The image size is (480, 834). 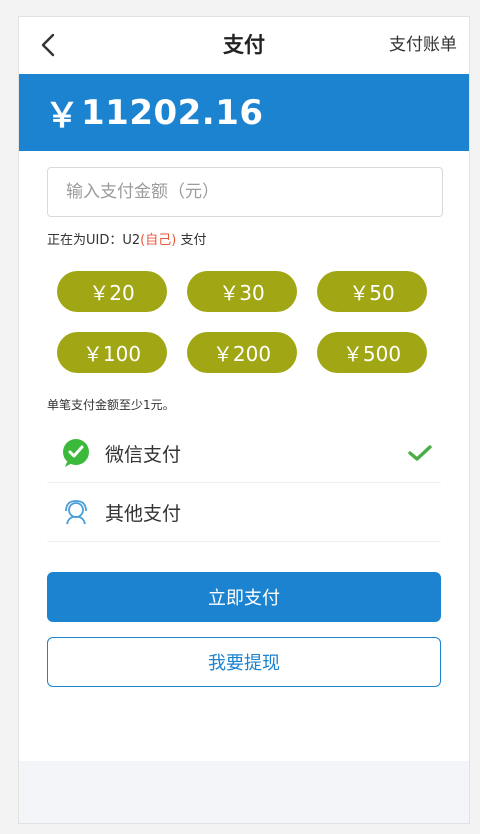 I want to click on preset-amount-button: ￥20, so click(x=112, y=291).